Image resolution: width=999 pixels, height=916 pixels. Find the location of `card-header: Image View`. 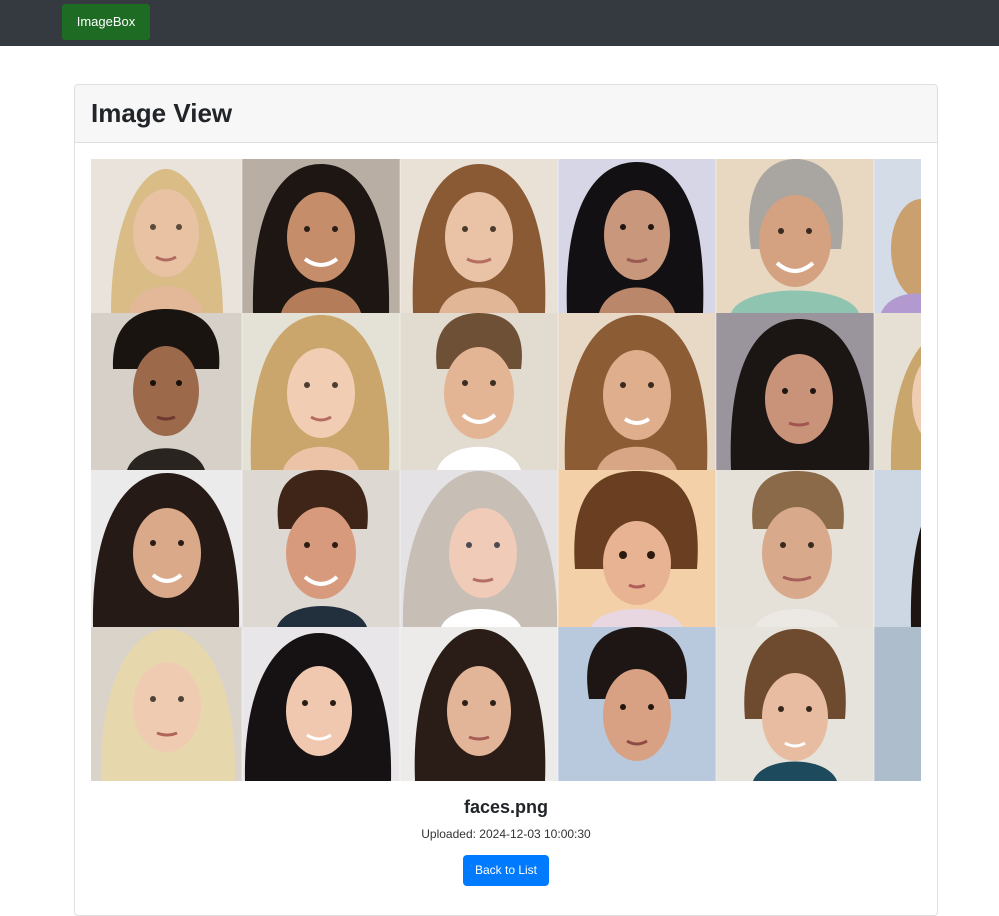

card-header: Image View is located at coordinates (506, 114).